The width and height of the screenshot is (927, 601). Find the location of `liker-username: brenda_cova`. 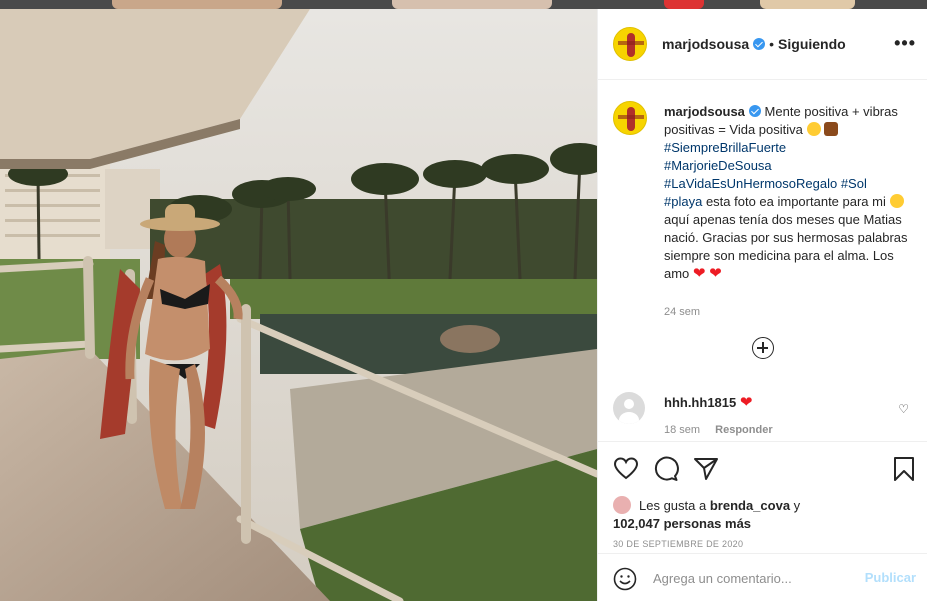

liker-username: brenda_cova is located at coordinates (750, 505).